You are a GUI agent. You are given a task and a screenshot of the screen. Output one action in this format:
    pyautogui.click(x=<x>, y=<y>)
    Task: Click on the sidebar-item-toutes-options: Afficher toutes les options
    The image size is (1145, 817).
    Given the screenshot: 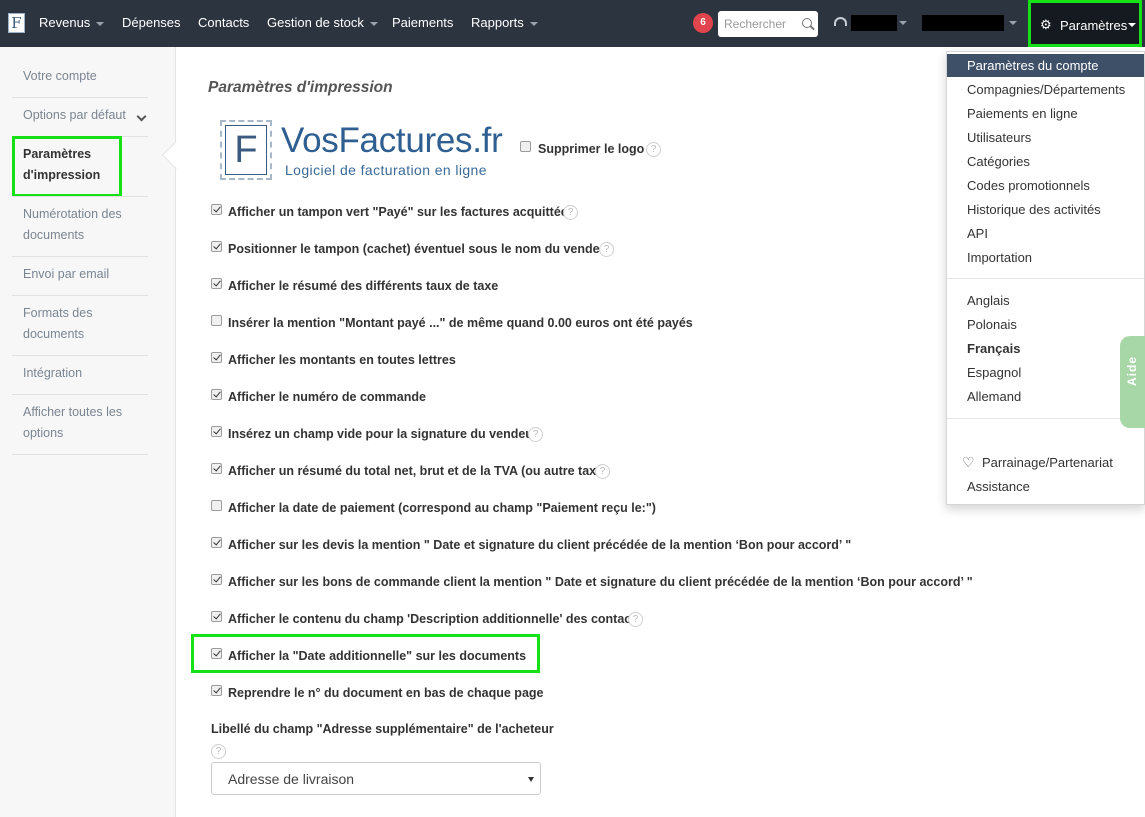 What is the action you would take?
    pyautogui.click(x=85, y=423)
    